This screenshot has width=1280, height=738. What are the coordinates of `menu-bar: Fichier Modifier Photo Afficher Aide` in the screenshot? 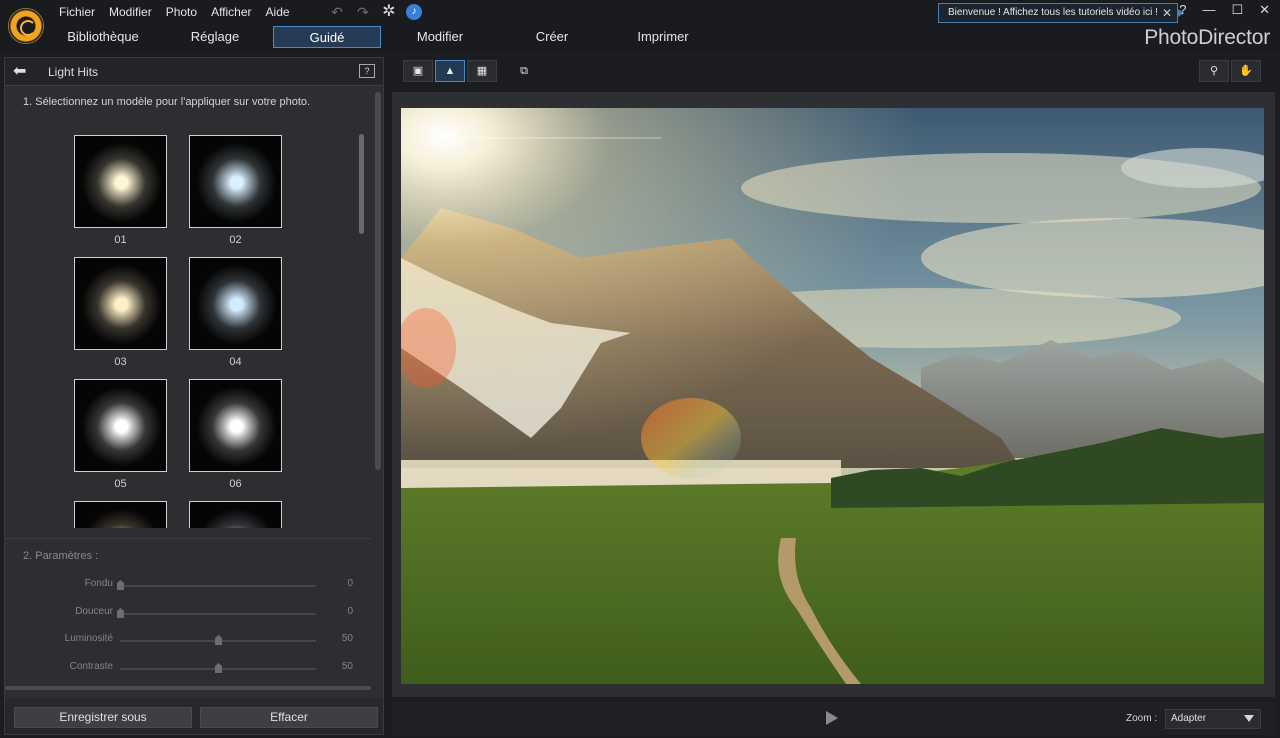 It's located at (174, 12).